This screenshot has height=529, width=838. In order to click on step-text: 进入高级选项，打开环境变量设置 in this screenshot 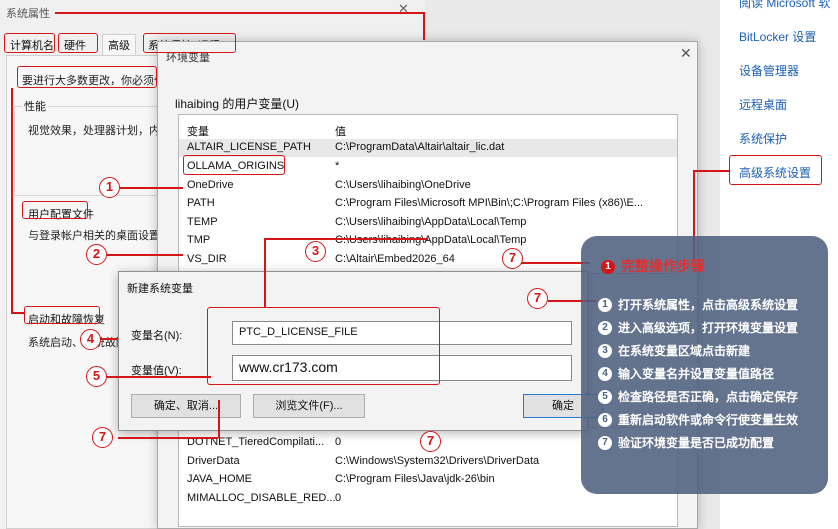, I will do `click(708, 328)`.